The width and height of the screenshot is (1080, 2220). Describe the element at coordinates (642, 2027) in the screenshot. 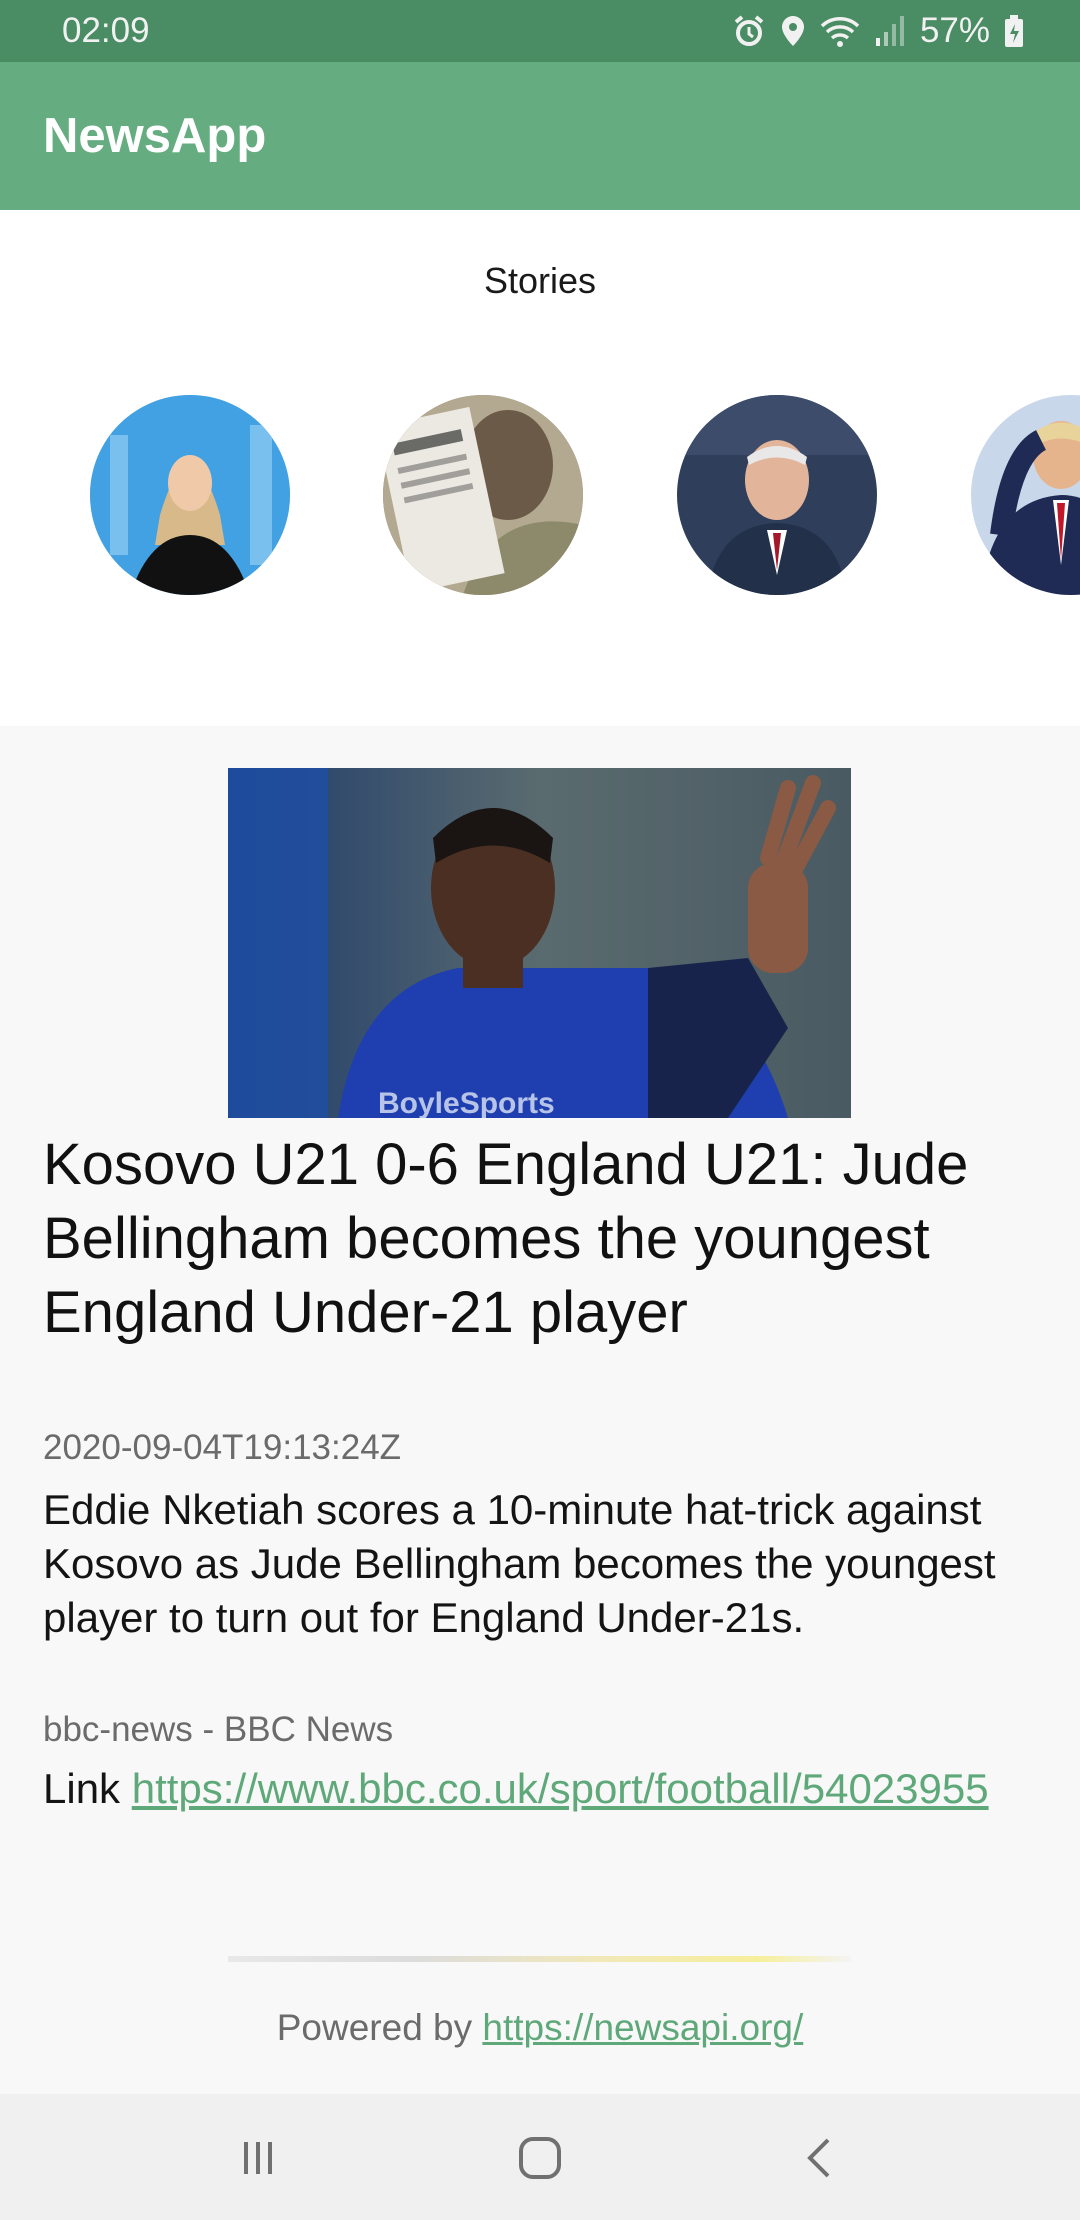

I see `powered-by-link: https://newsapi.org/` at that location.